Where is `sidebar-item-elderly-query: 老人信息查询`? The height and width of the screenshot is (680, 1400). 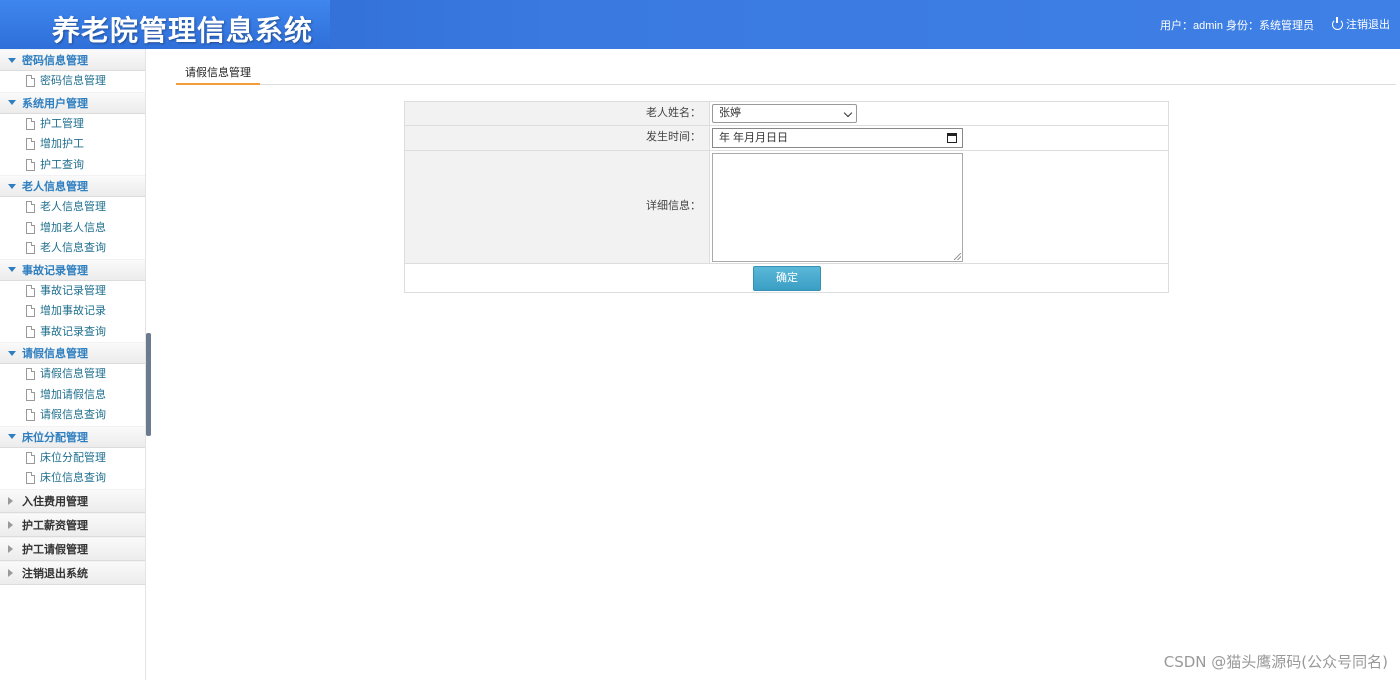 sidebar-item-elderly-query: 老人信息查询 is located at coordinates (72, 248).